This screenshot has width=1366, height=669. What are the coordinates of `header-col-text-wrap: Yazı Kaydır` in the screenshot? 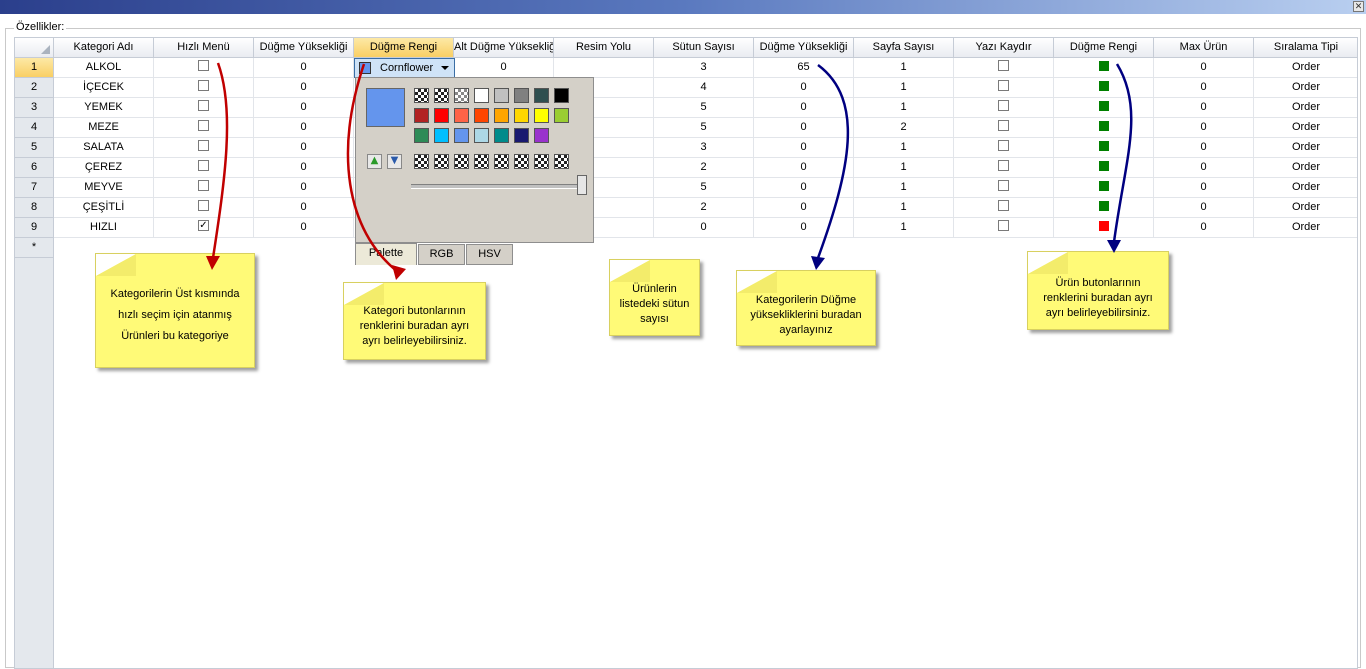 It's located at (1004, 48).